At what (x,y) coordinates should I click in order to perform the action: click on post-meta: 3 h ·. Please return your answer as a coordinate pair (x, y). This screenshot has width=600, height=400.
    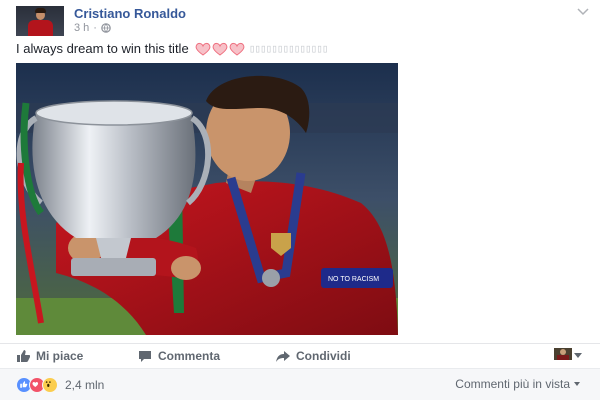
    Looking at the image, I should click on (92, 28).